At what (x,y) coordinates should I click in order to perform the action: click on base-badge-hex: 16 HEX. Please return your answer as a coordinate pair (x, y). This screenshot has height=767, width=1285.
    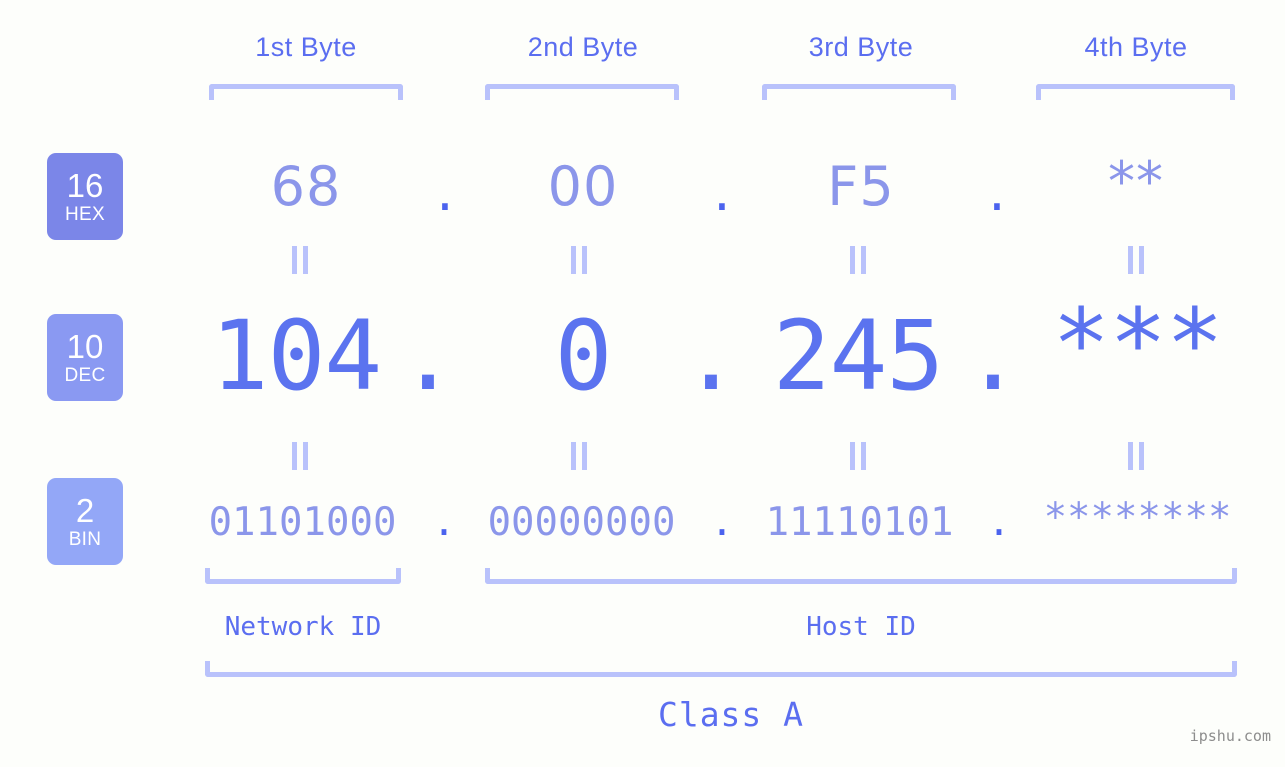
    Looking at the image, I should click on (85, 196).